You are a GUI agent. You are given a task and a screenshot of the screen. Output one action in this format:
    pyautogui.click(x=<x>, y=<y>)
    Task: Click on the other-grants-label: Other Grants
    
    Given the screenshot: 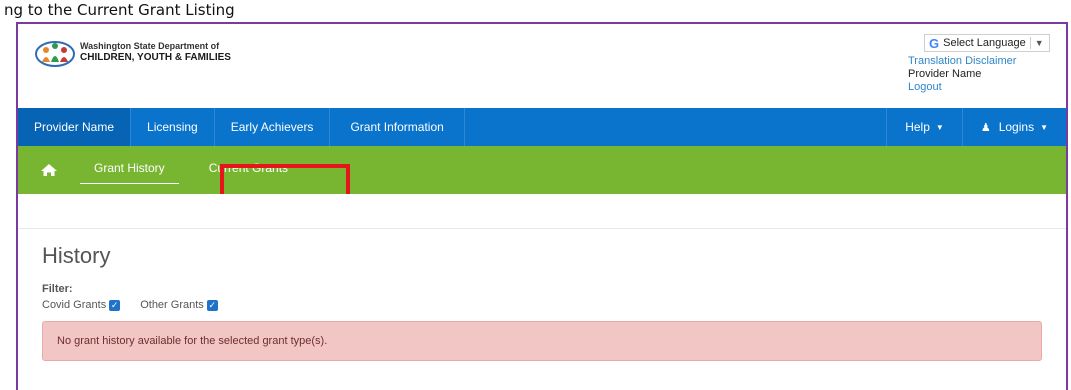 What is the action you would take?
    pyautogui.click(x=172, y=305)
    